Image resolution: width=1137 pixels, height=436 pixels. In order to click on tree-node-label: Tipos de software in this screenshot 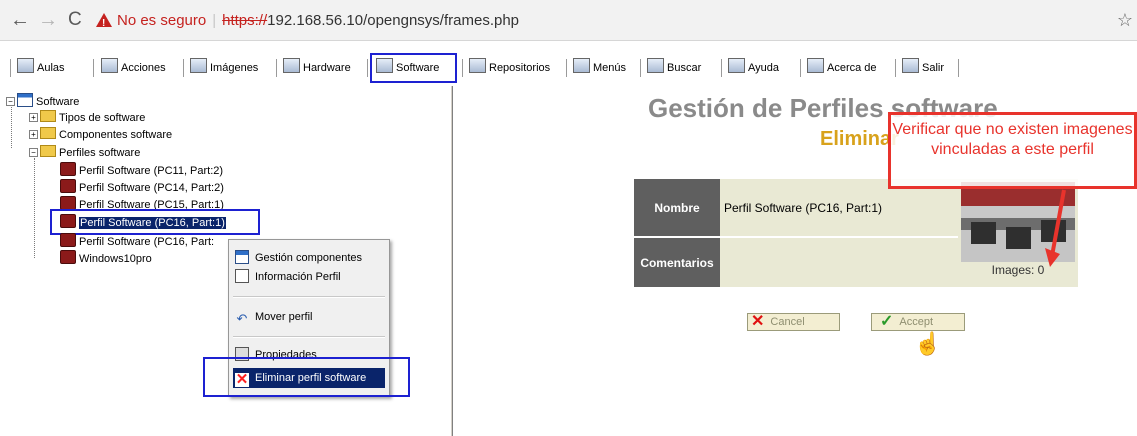, I will do `click(102, 118)`.